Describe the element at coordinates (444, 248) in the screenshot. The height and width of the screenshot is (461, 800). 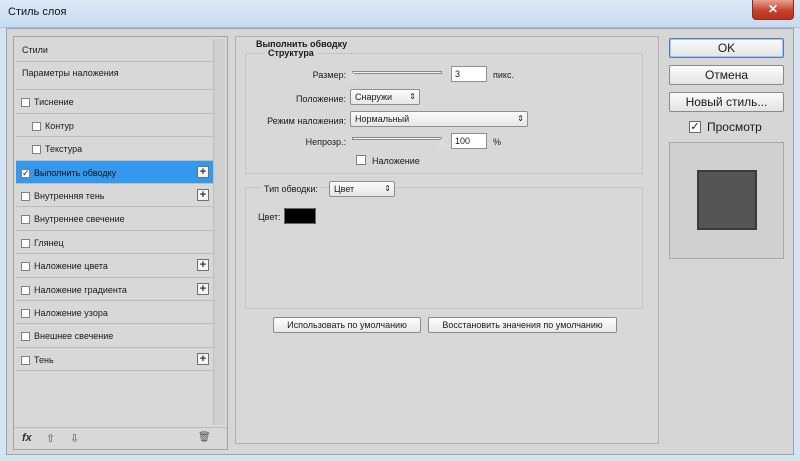
I see `fill-type-group` at that location.